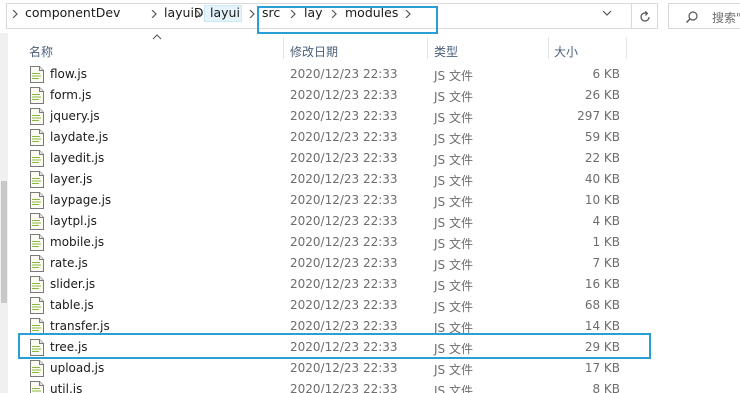  What do you see at coordinates (225, 13) in the screenshot?
I see `breadcrumb-item-layui: layui` at bounding box center [225, 13].